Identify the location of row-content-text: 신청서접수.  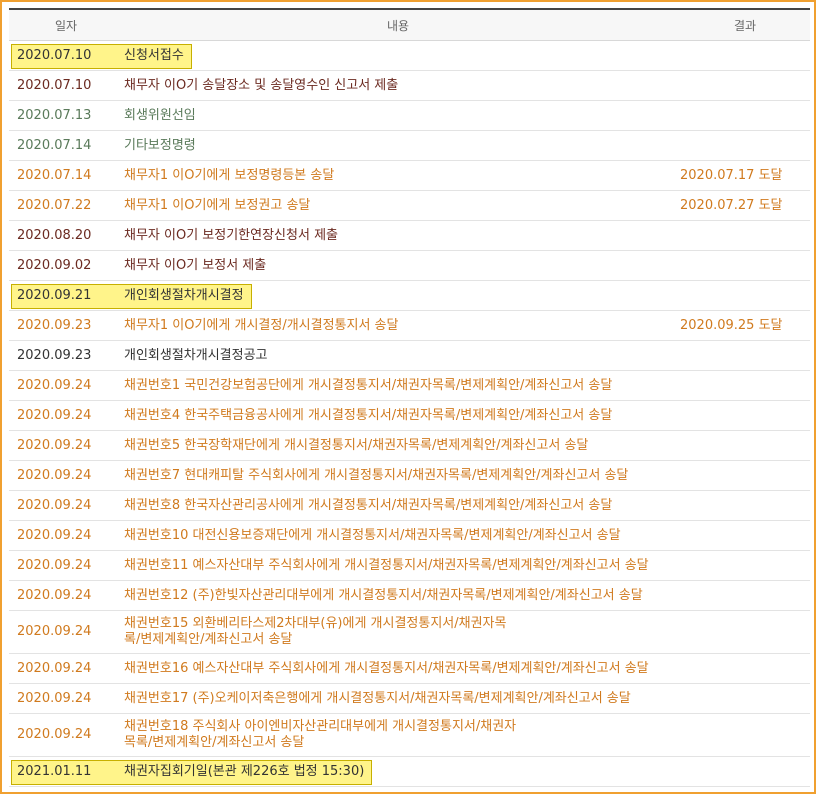
(154, 55).